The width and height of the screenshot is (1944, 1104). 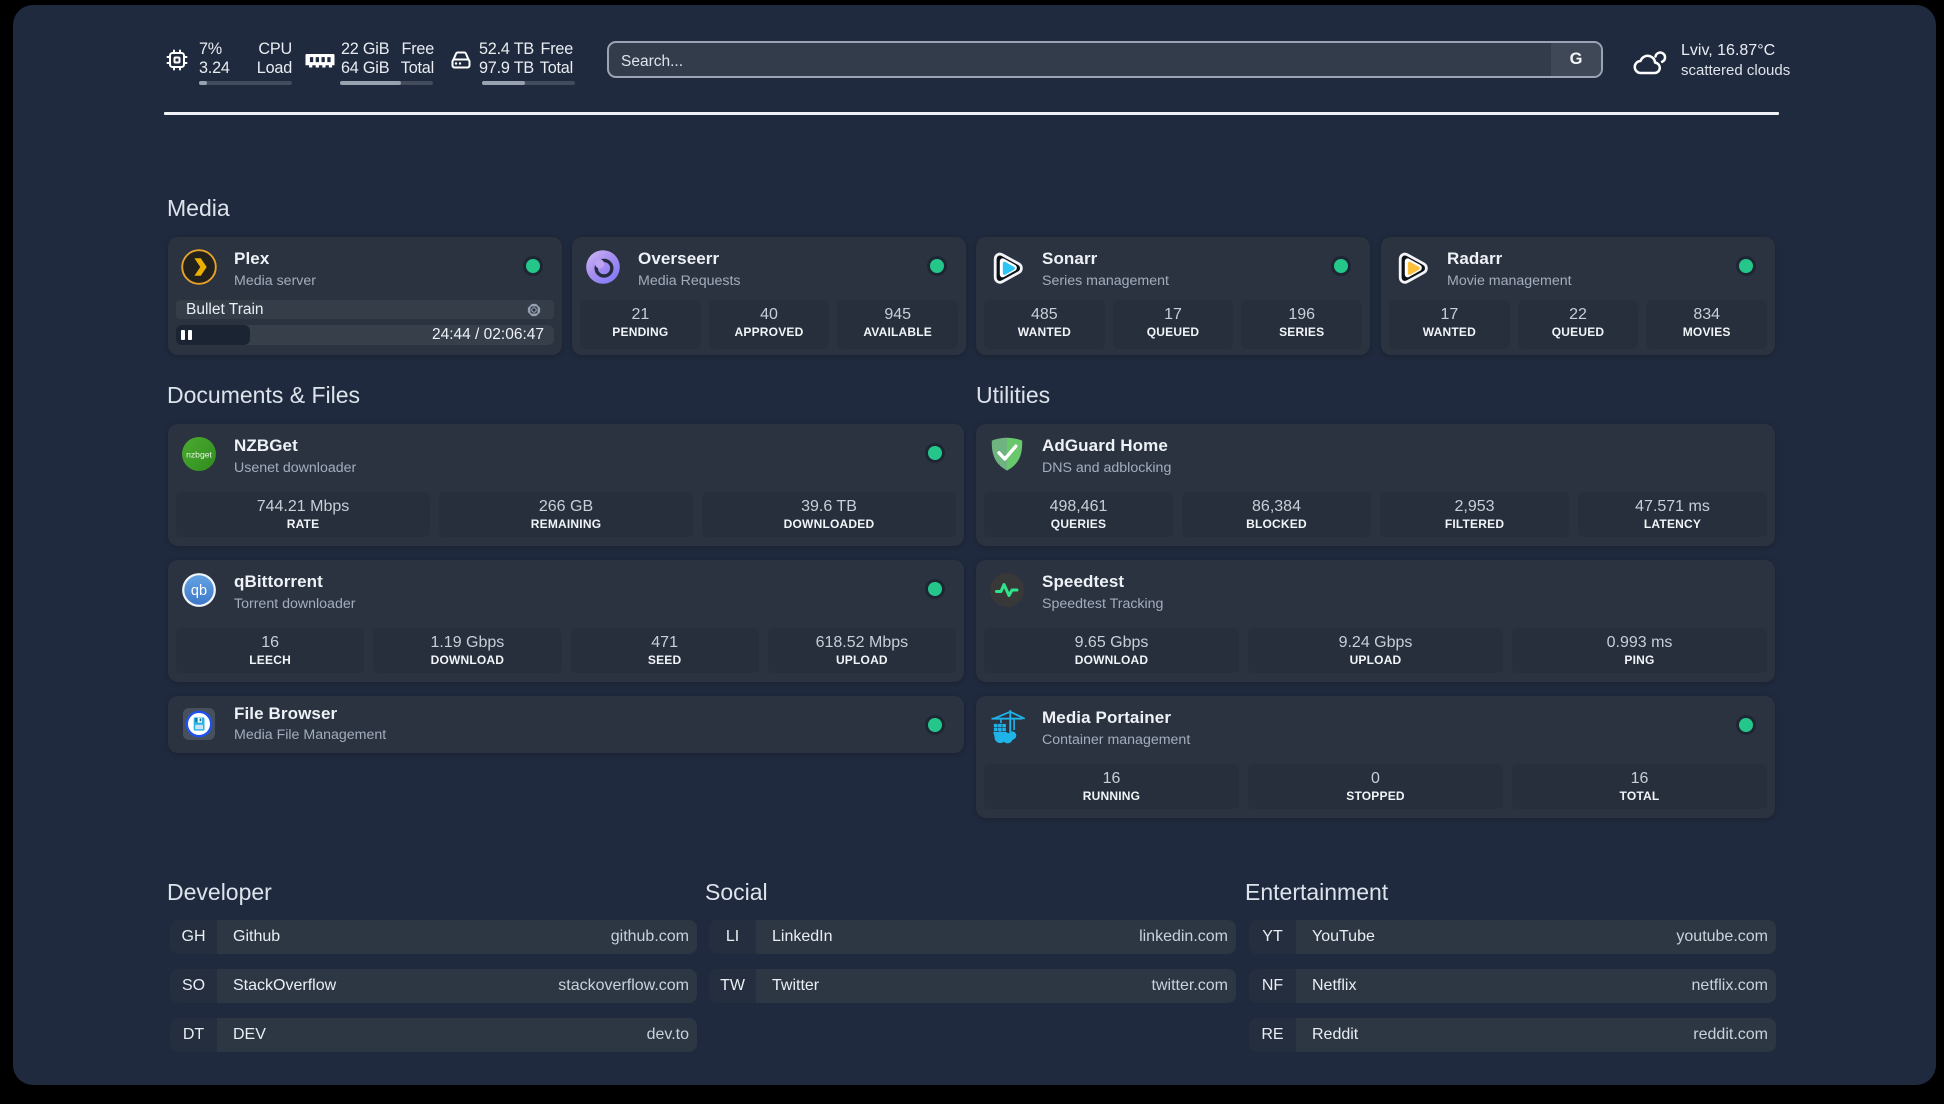 What do you see at coordinates (199, 455) in the screenshot?
I see `svg-text: nzbget` at bounding box center [199, 455].